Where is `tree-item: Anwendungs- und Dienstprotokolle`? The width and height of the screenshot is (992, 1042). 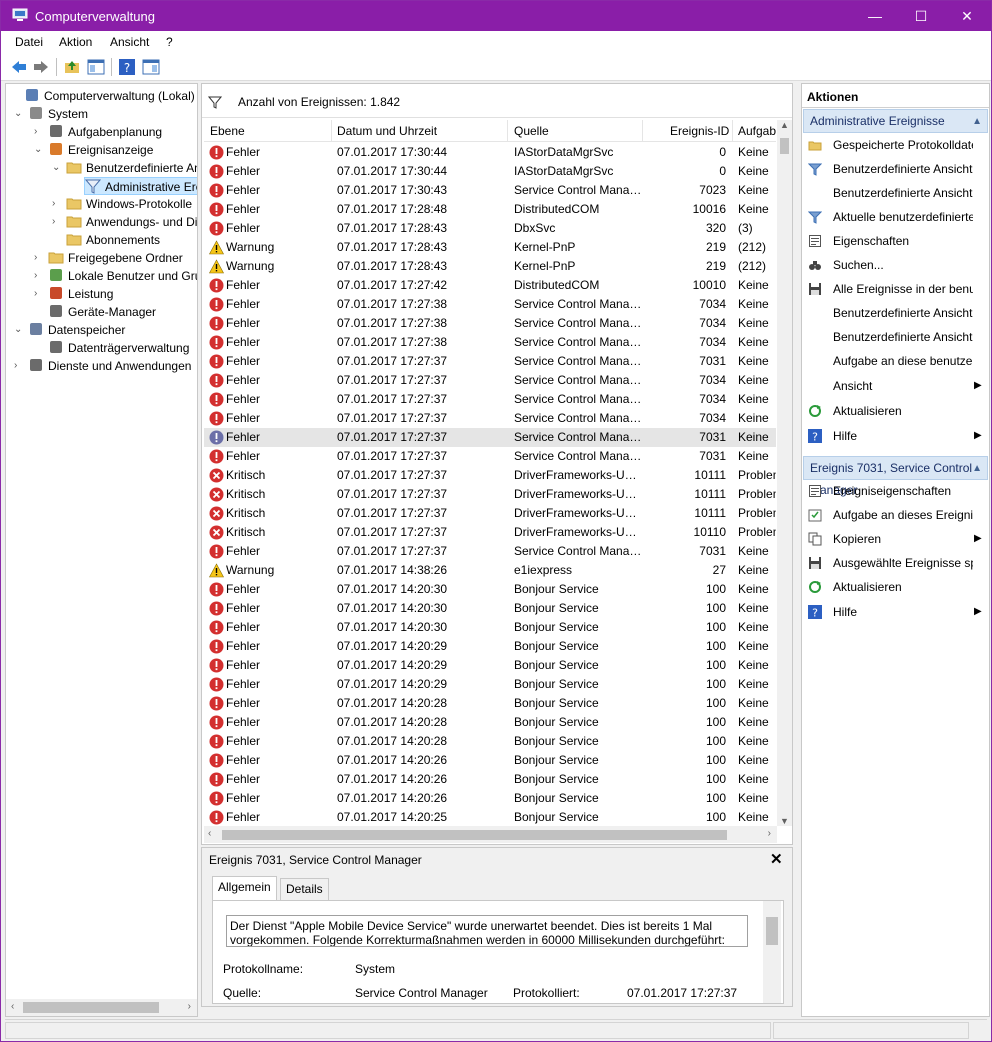
tree-item: Anwendungs- und Dienstprotokolle is located at coordinates (131, 222).